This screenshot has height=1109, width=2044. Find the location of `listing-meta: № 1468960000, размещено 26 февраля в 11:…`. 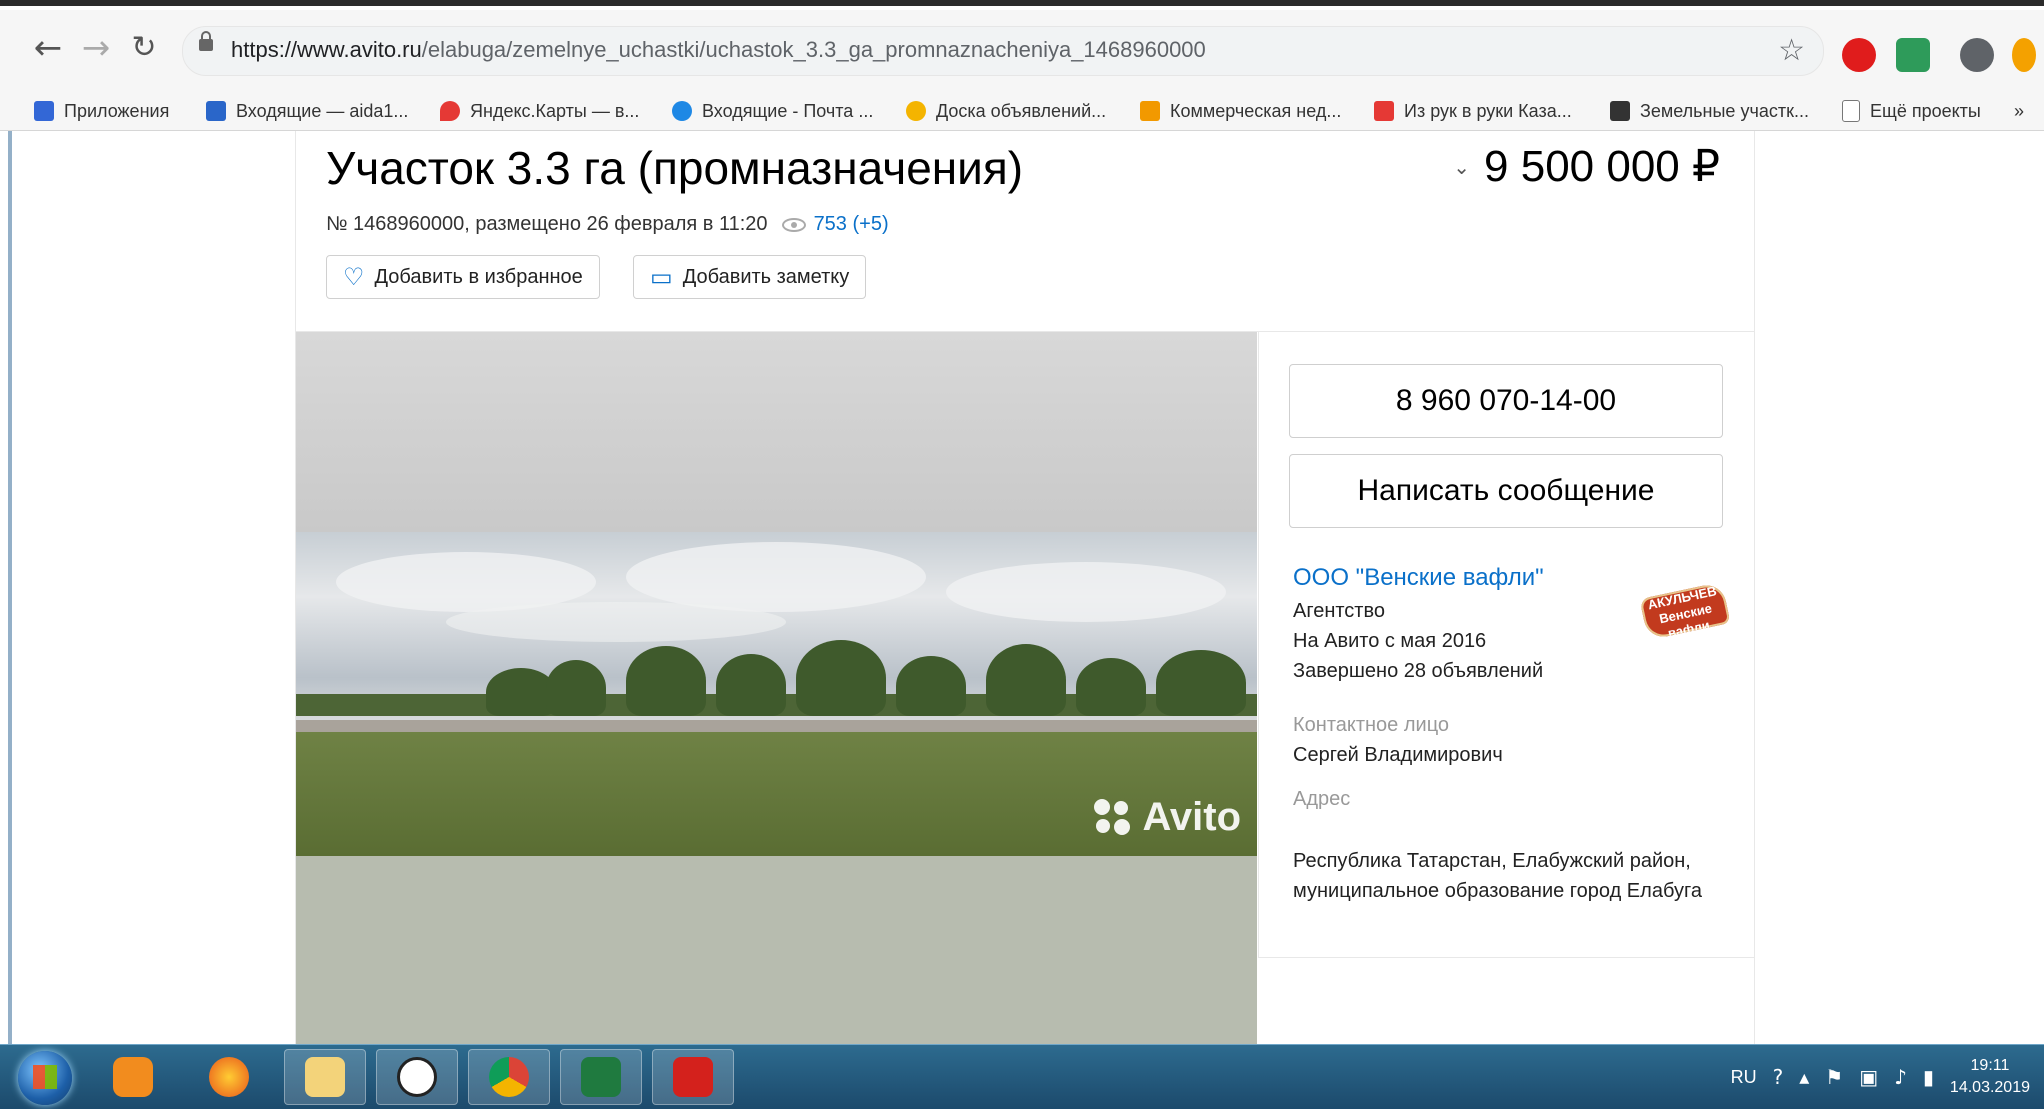

listing-meta: № 1468960000, размещено 26 февраля в 11:… is located at coordinates (607, 224).